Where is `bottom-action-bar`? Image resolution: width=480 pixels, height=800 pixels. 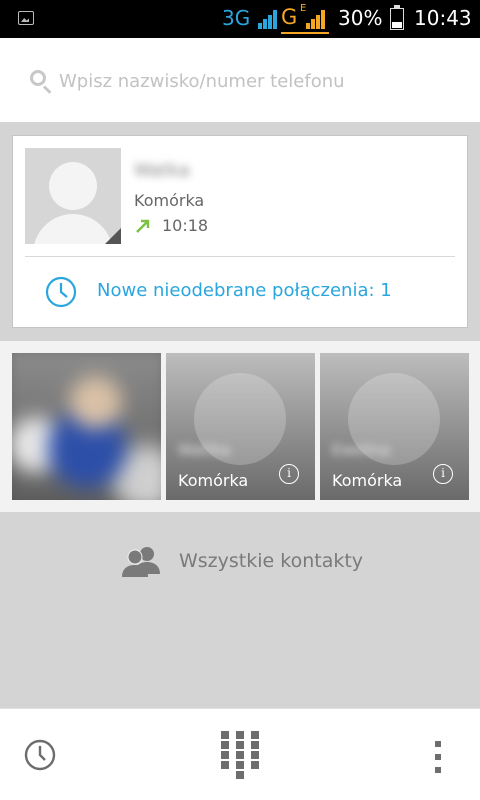 bottom-action-bar is located at coordinates (240, 754).